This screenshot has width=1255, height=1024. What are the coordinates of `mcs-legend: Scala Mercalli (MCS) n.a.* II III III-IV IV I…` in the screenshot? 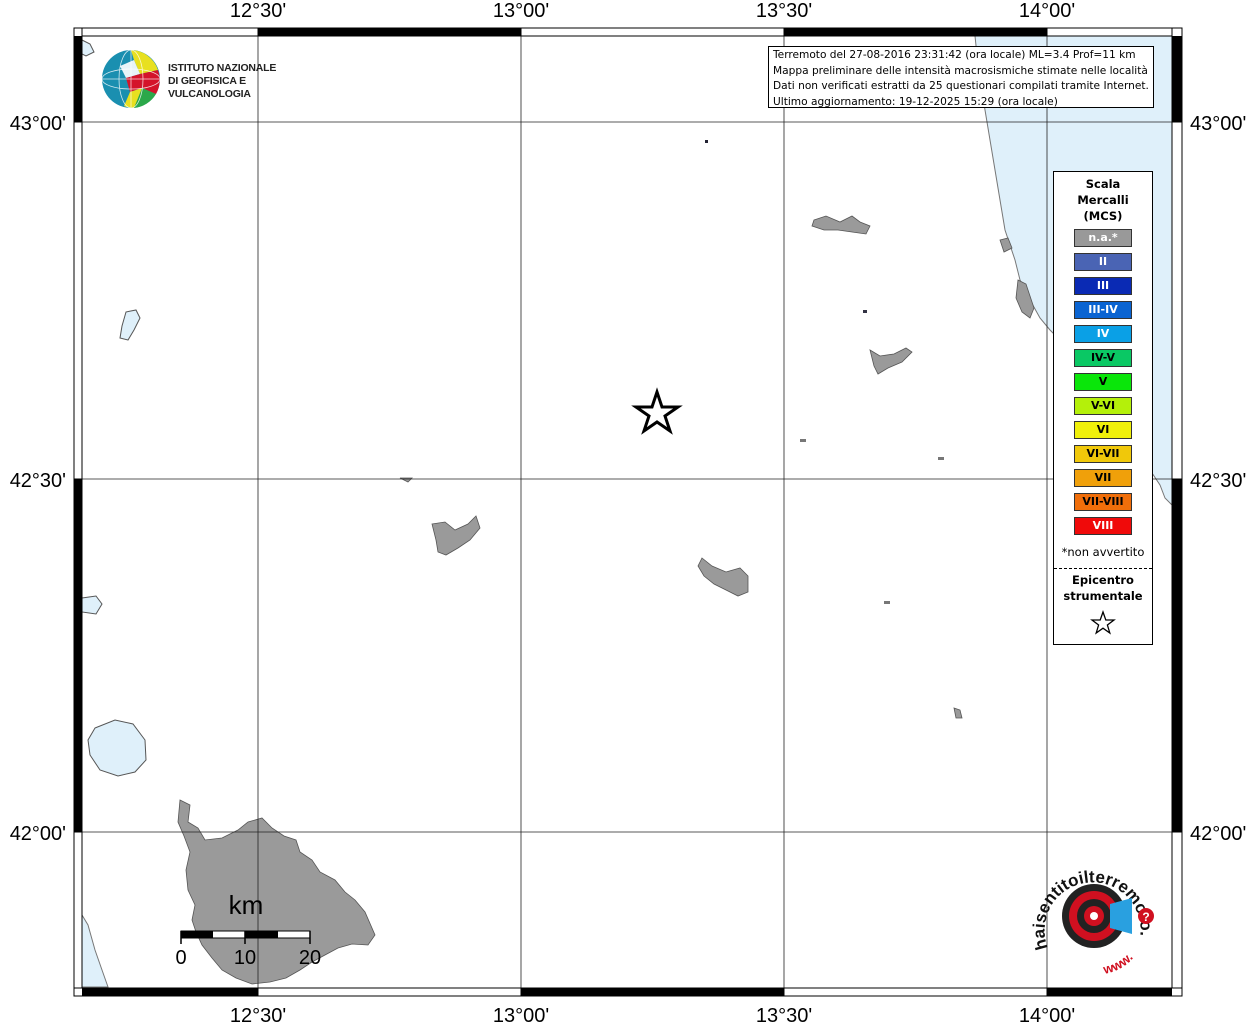 It's located at (1103, 408).